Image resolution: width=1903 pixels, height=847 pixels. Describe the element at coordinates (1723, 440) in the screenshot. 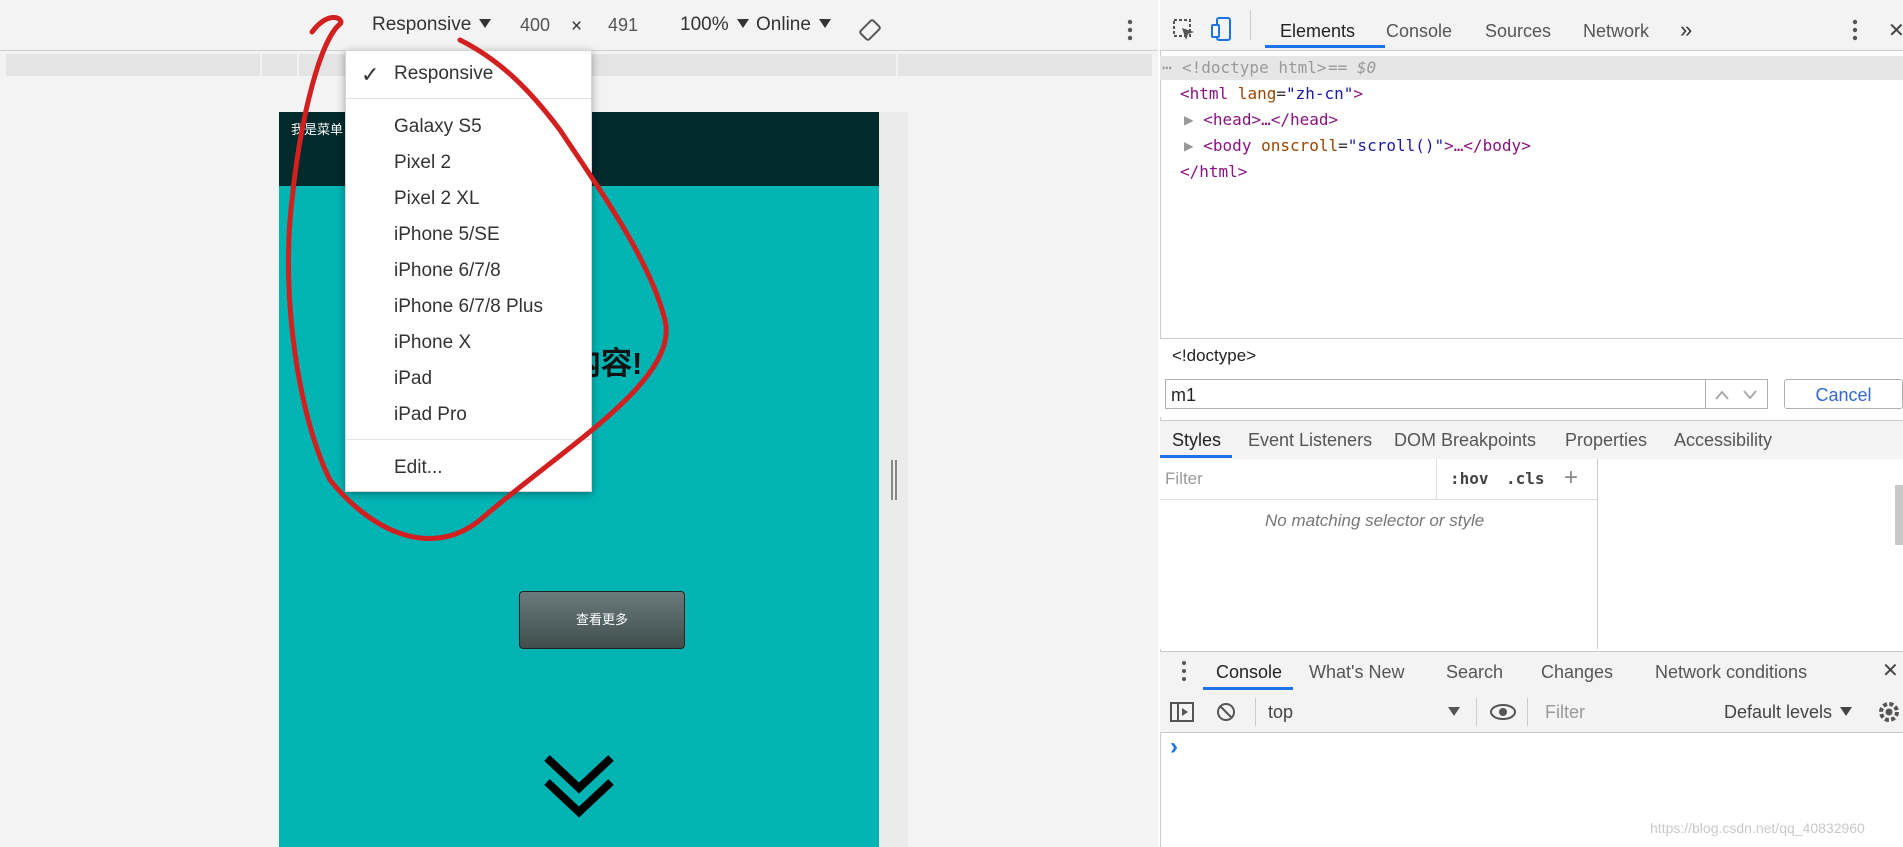

I see `tab-accessibility: Accessibility` at that location.